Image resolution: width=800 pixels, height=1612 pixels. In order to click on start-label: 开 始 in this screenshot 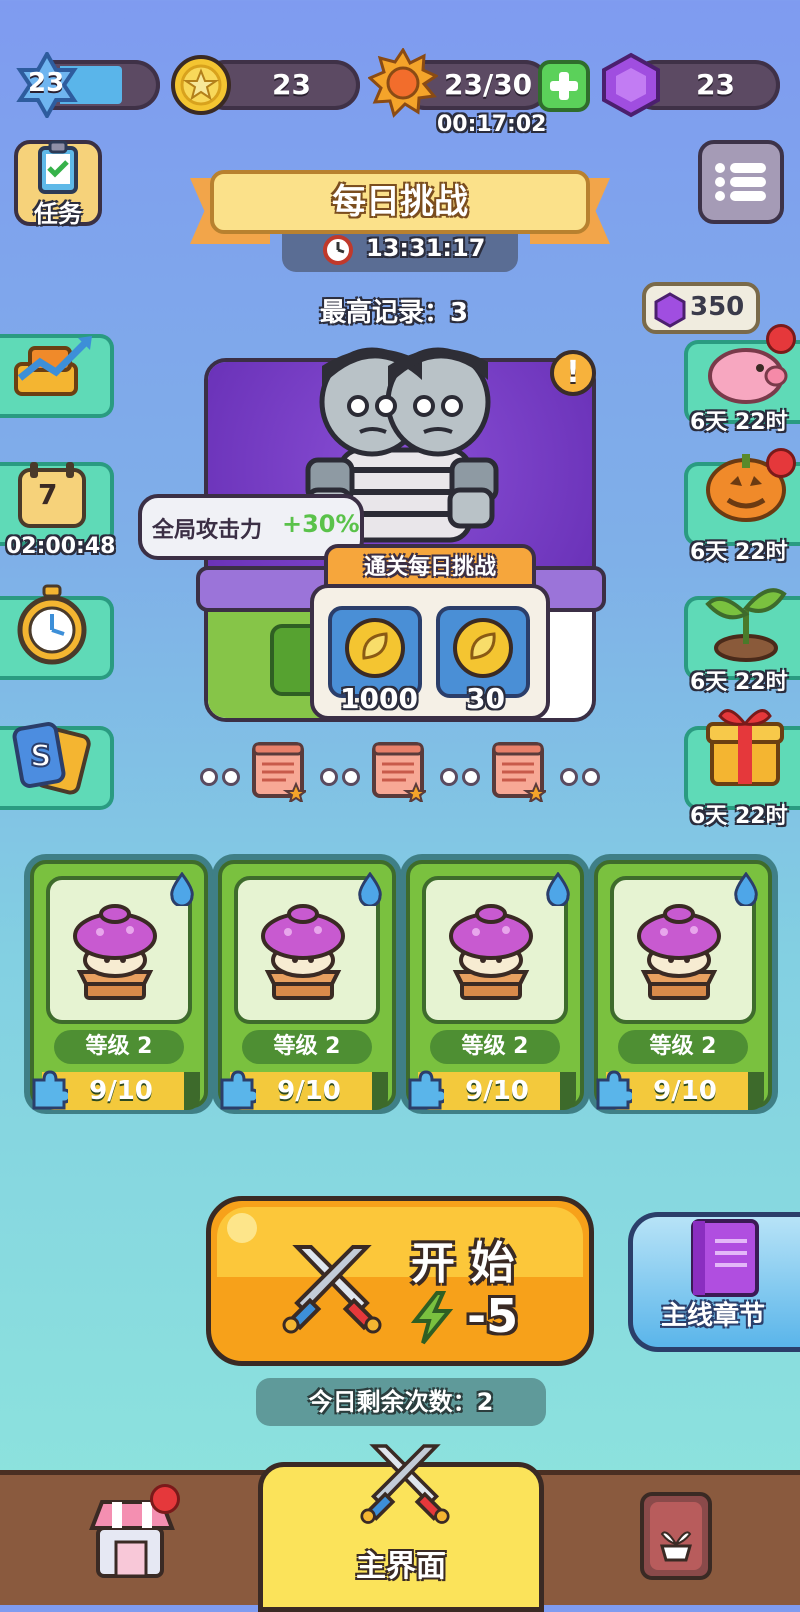, I will do `click(463, 1263)`.